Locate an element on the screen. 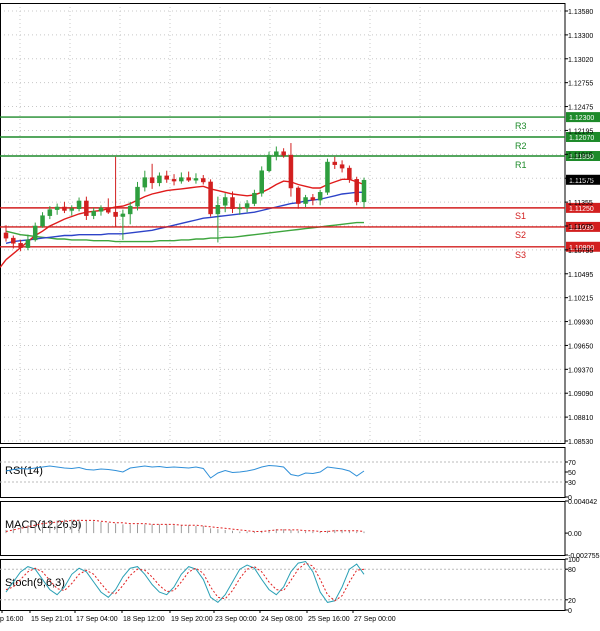 The width and height of the screenshot is (600, 631). price-tick-label: 1.08530 is located at coordinates (580, 442).